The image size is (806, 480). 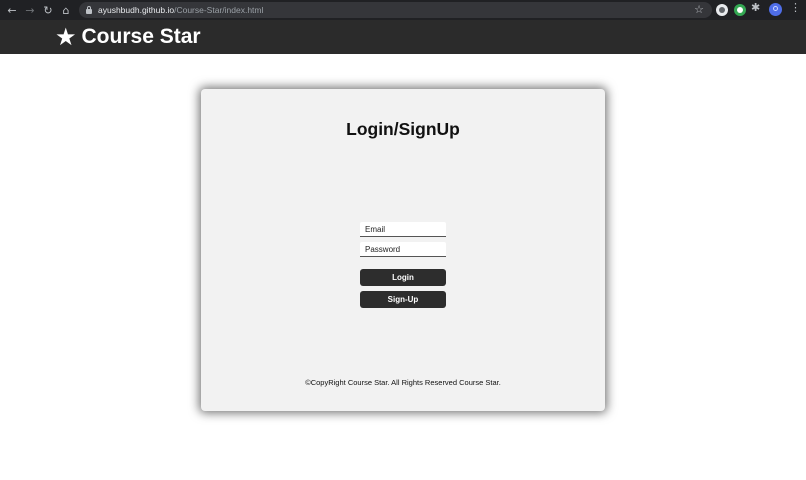 What do you see at coordinates (740, 10) in the screenshot?
I see `grammarly-icon` at bounding box center [740, 10].